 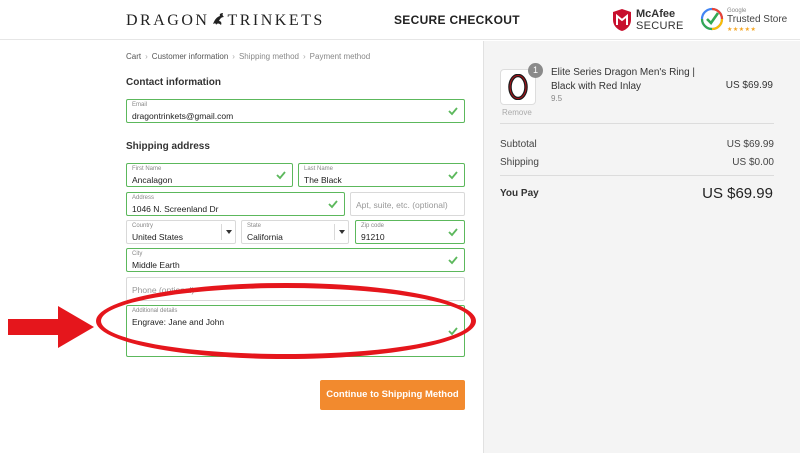 What do you see at coordinates (143, 226) in the screenshot?
I see `country-label: Country` at bounding box center [143, 226].